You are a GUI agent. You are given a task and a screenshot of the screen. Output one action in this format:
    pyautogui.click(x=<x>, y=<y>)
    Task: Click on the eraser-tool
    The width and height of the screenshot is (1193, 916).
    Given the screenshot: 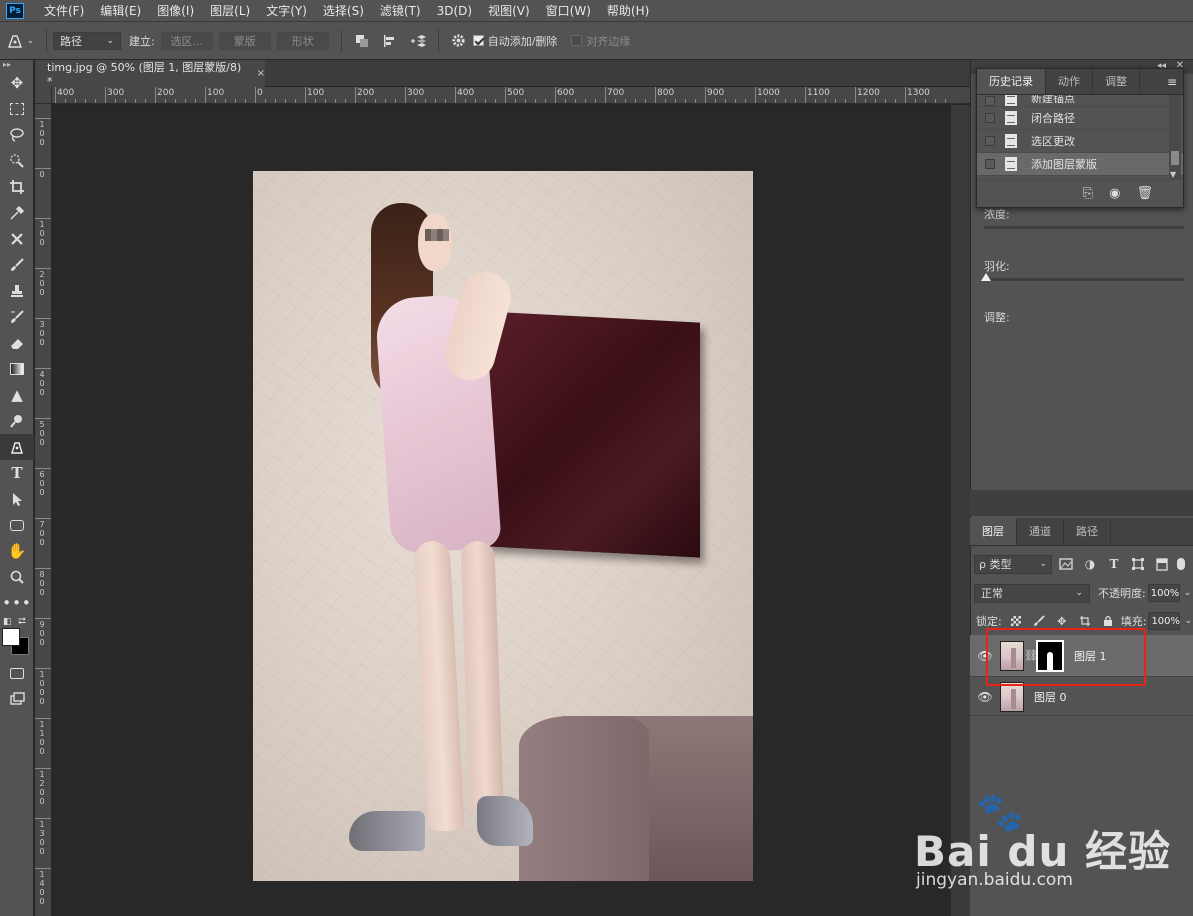 What is the action you would take?
    pyautogui.click(x=17, y=343)
    